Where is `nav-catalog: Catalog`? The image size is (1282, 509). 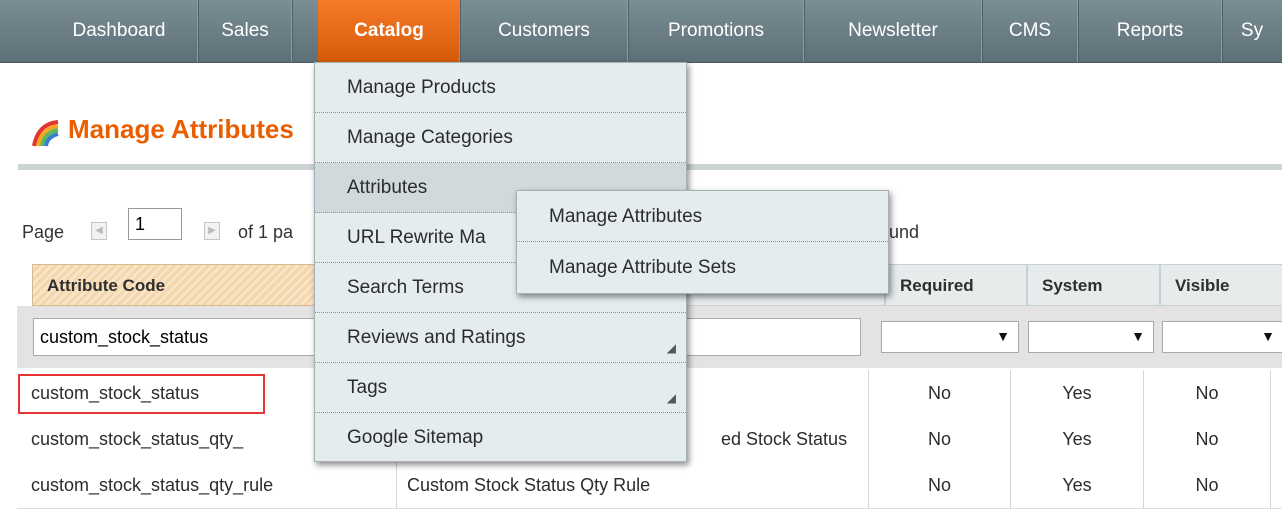 nav-catalog: Catalog is located at coordinates (389, 31).